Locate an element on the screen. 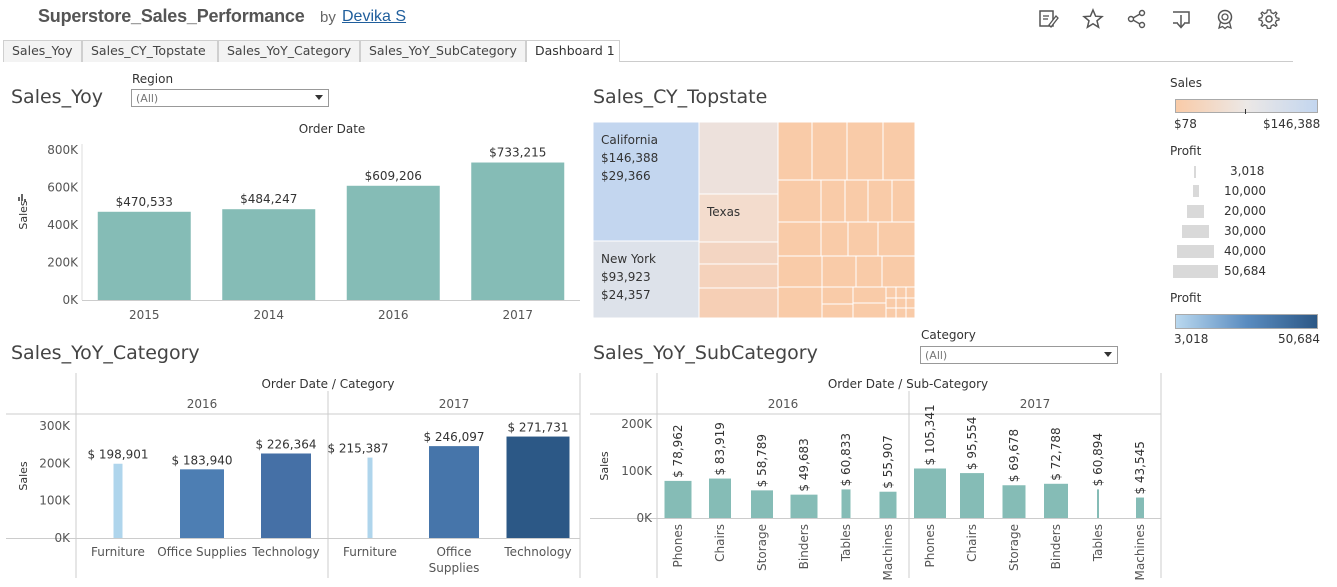 This screenshot has width=1337, height=587. share-icon is located at coordinates (1137, 19).